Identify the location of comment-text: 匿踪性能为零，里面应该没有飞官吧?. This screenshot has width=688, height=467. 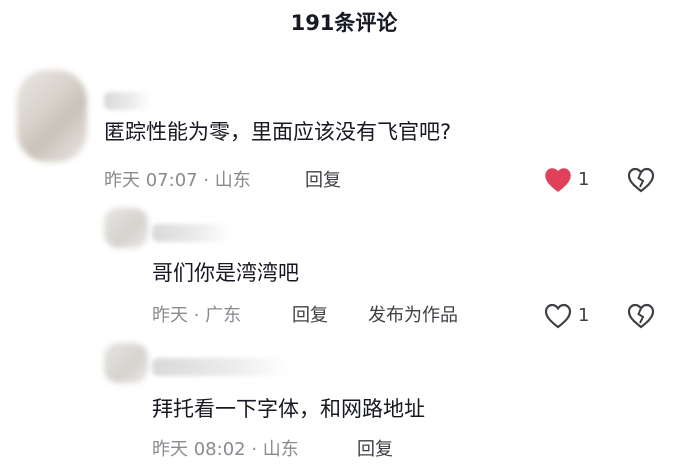
(278, 132).